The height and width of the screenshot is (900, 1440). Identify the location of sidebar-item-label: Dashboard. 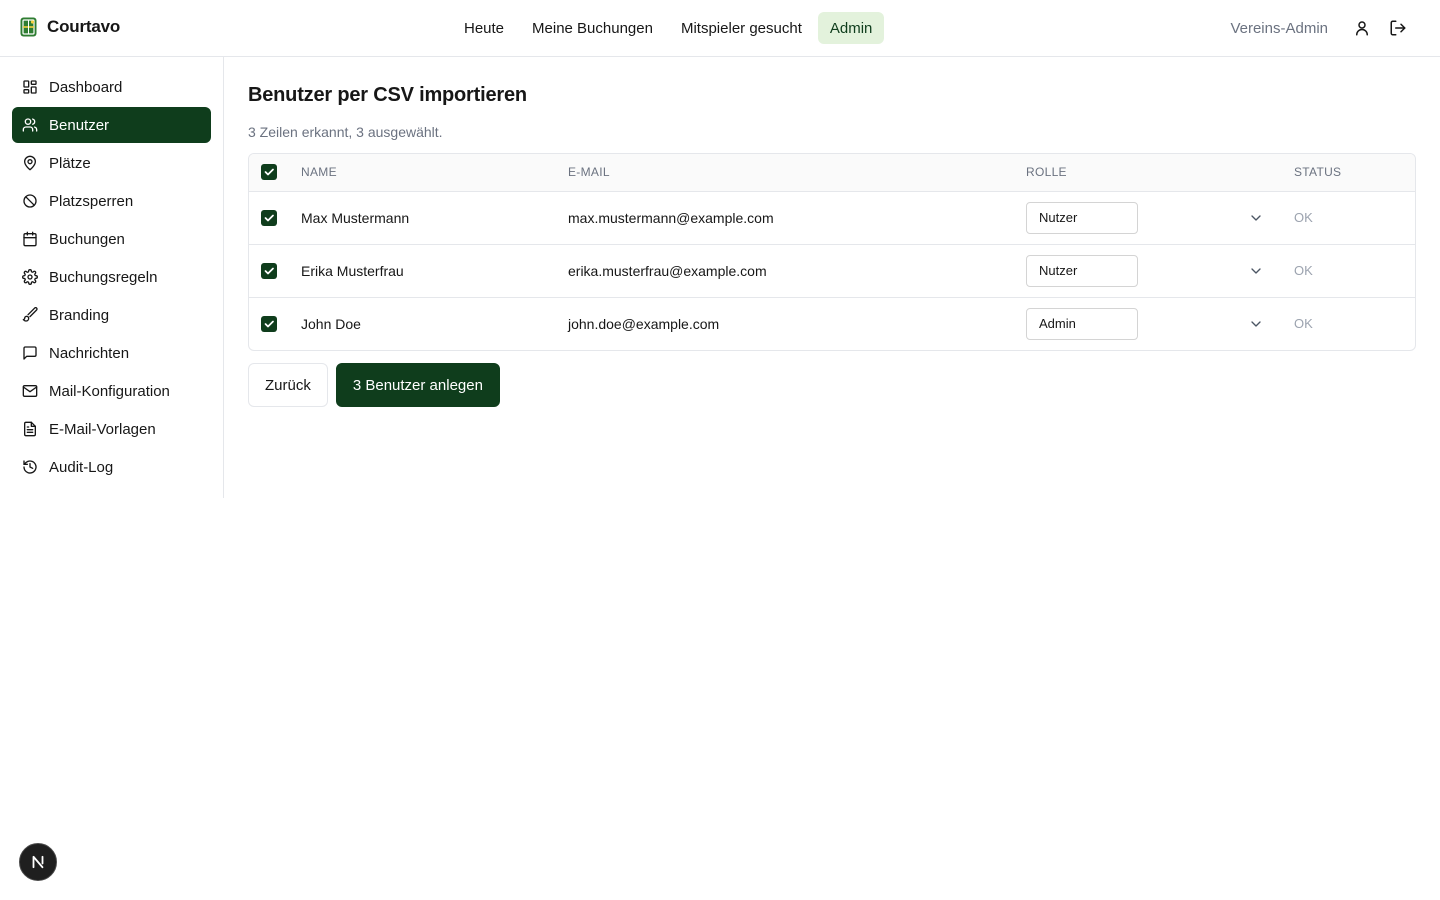
(86, 87).